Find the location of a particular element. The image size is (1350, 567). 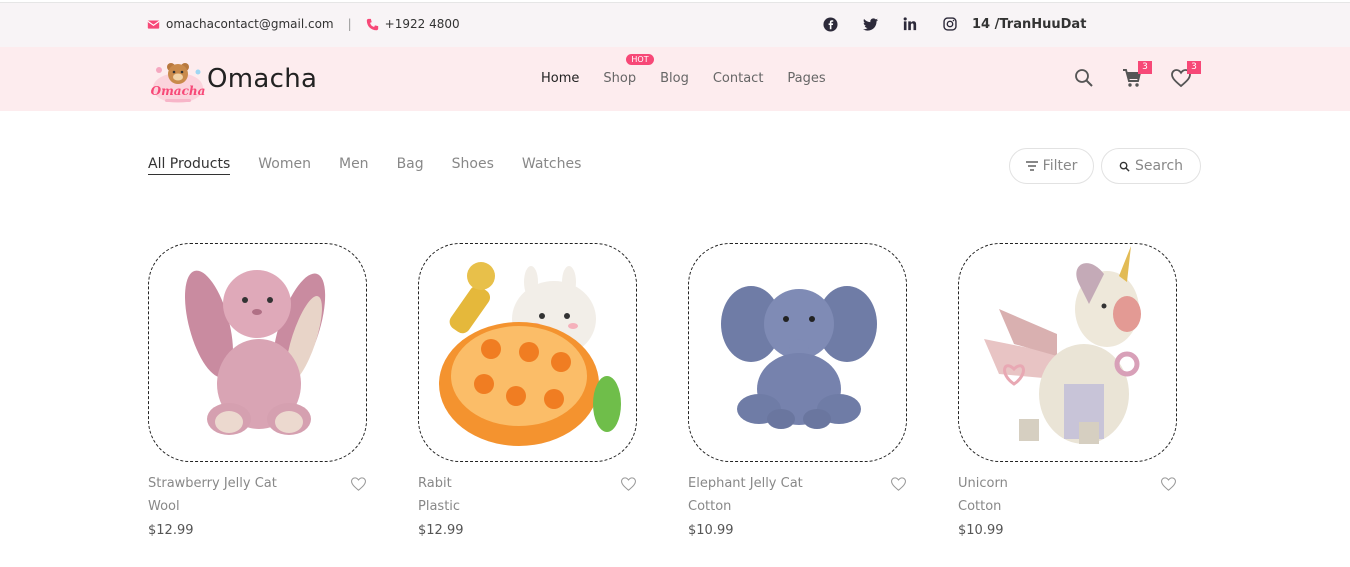

nav-home: Home is located at coordinates (560, 78).